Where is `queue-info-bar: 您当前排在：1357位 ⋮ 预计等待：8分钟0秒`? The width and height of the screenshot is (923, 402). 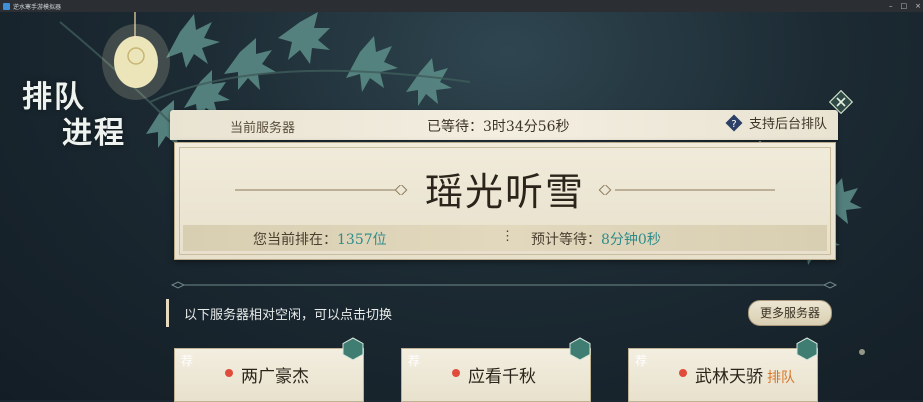
queue-info-bar: 您当前排在：1357位 ⋮ 预计等待：8分钟0秒 is located at coordinates (505, 238).